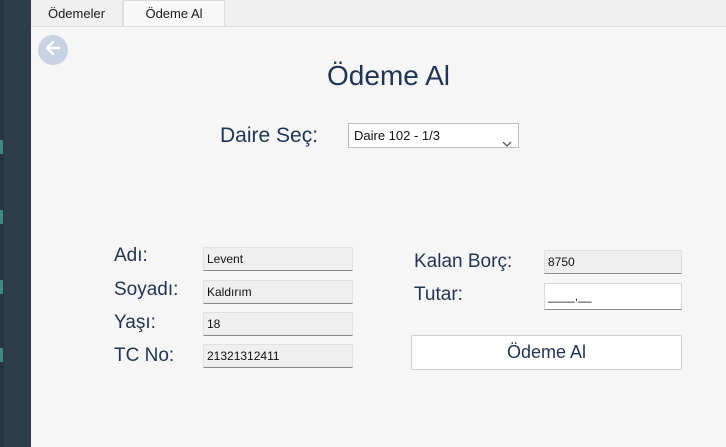 The image size is (726, 447). What do you see at coordinates (146, 289) in the screenshot?
I see `surname-label: Soyadı:` at bounding box center [146, 289].